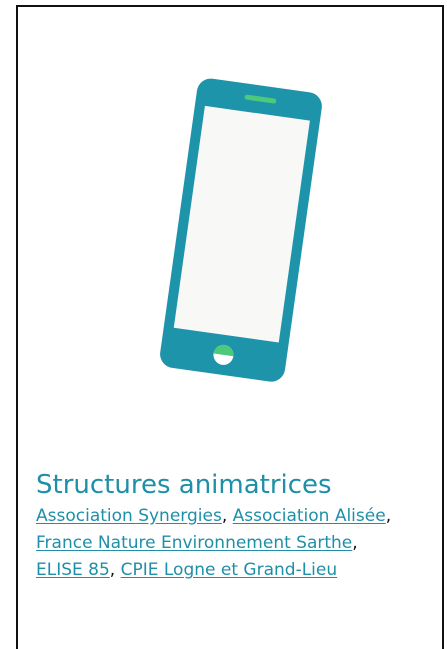 The width and height of the screenshot is (447, 649). I want to click on link-france-nature-environnement-sarthe: France Nature Environnement Sarthe, so click(194, 543).